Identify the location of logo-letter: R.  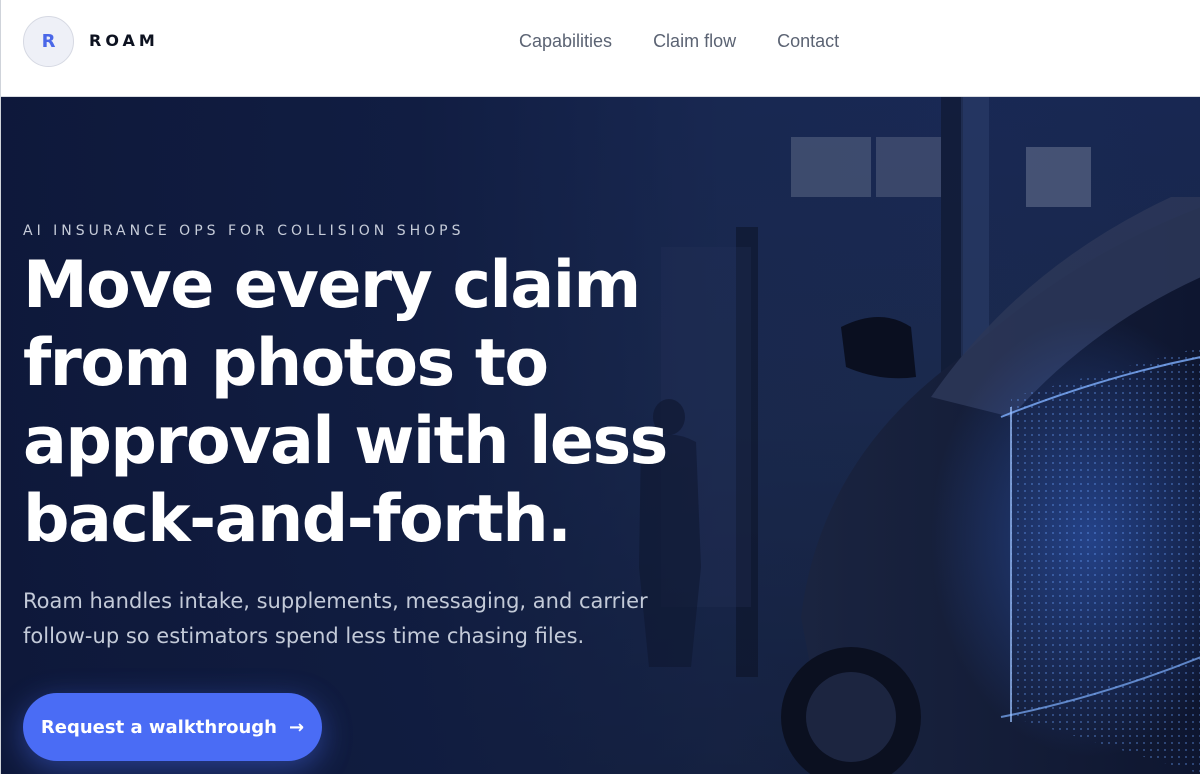
(48, 41).